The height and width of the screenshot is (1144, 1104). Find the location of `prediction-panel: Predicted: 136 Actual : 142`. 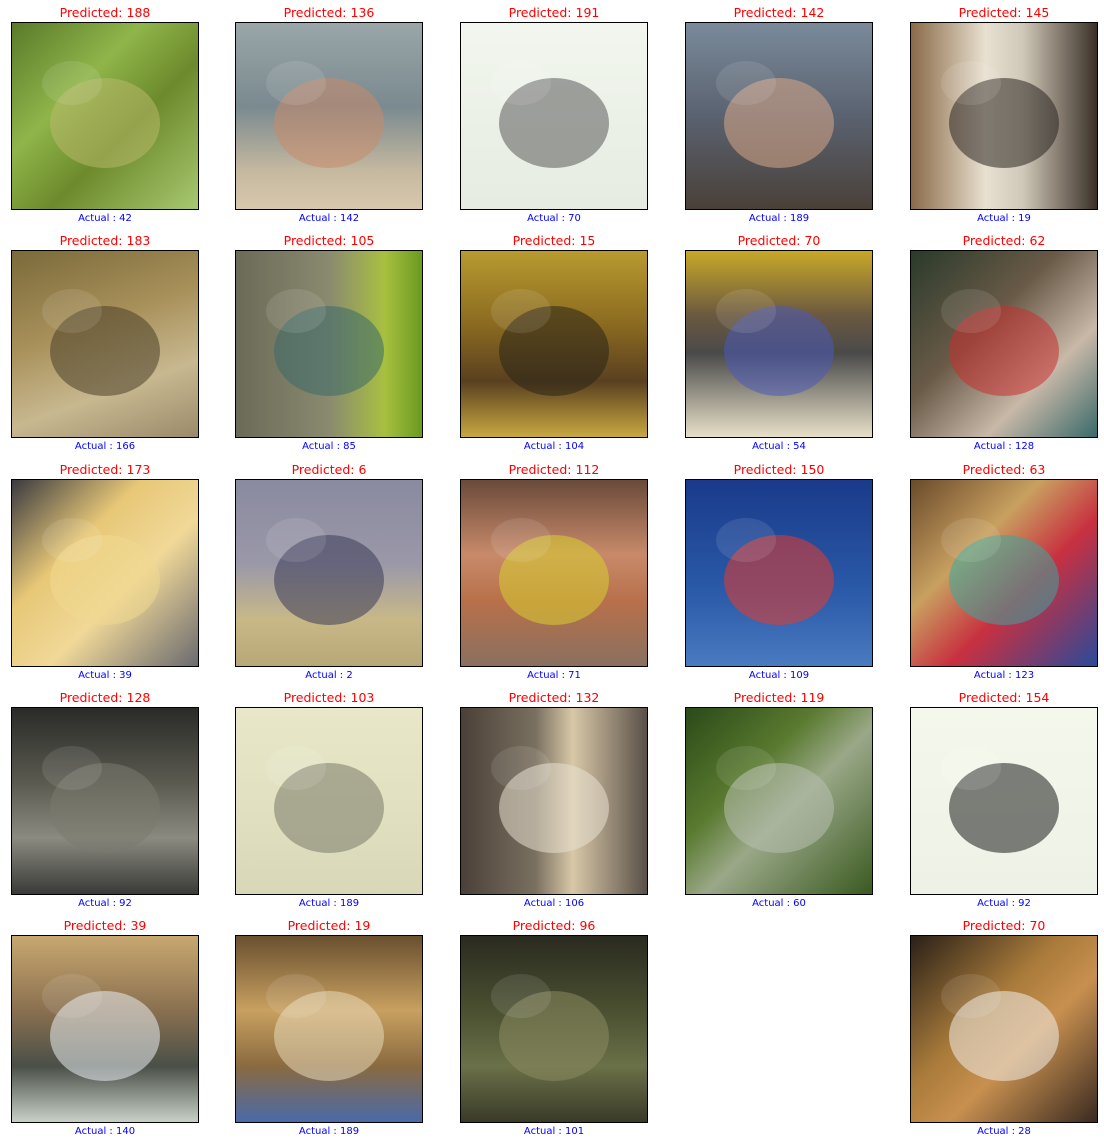

prediction-panel: Predicted: 136 Actual : 142 is located at coordinates (336, 114).